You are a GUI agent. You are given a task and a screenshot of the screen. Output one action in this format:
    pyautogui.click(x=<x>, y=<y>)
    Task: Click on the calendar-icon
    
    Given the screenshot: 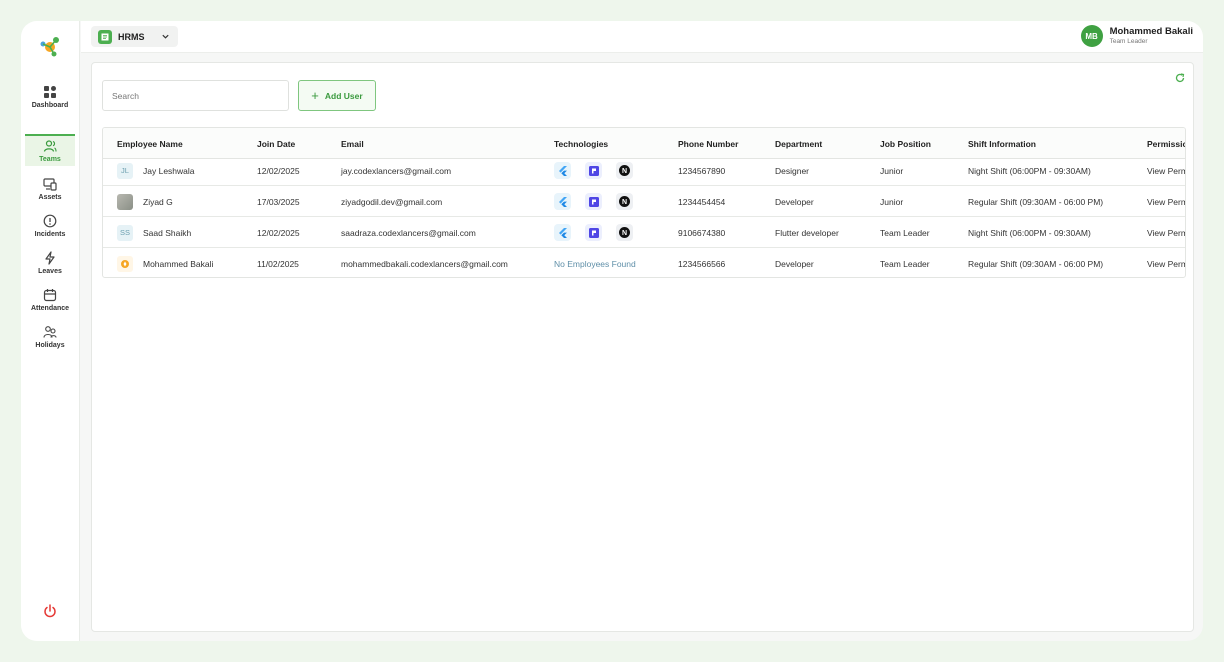 What is the action you would take?
    pyautogui.click(x=50, y=295)
    